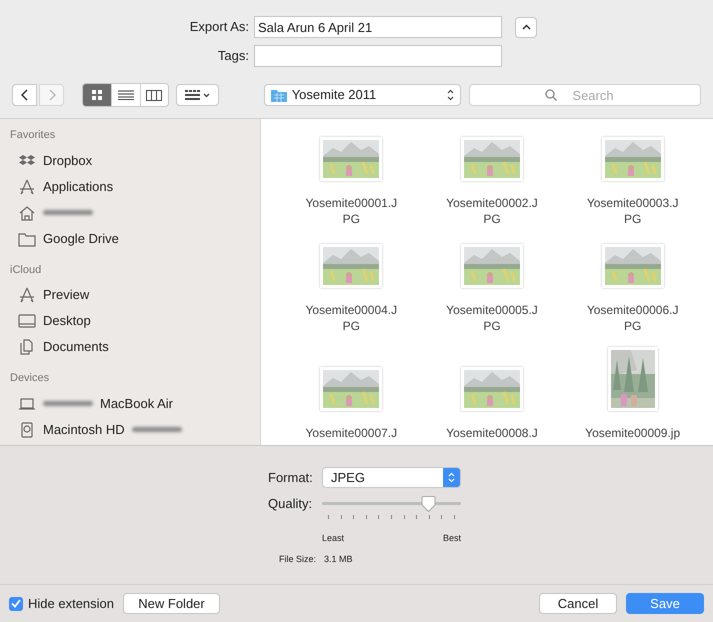 This screenshot has width=713, height=622. I want to click on chevron-icon, so click(526, 27).